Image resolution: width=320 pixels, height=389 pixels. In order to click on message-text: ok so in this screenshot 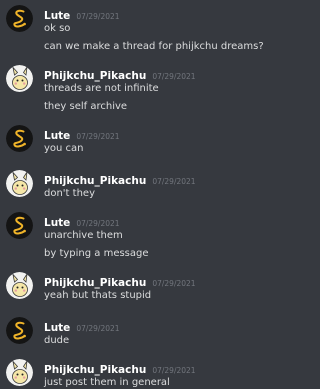, I will do `click(57, 28)`.